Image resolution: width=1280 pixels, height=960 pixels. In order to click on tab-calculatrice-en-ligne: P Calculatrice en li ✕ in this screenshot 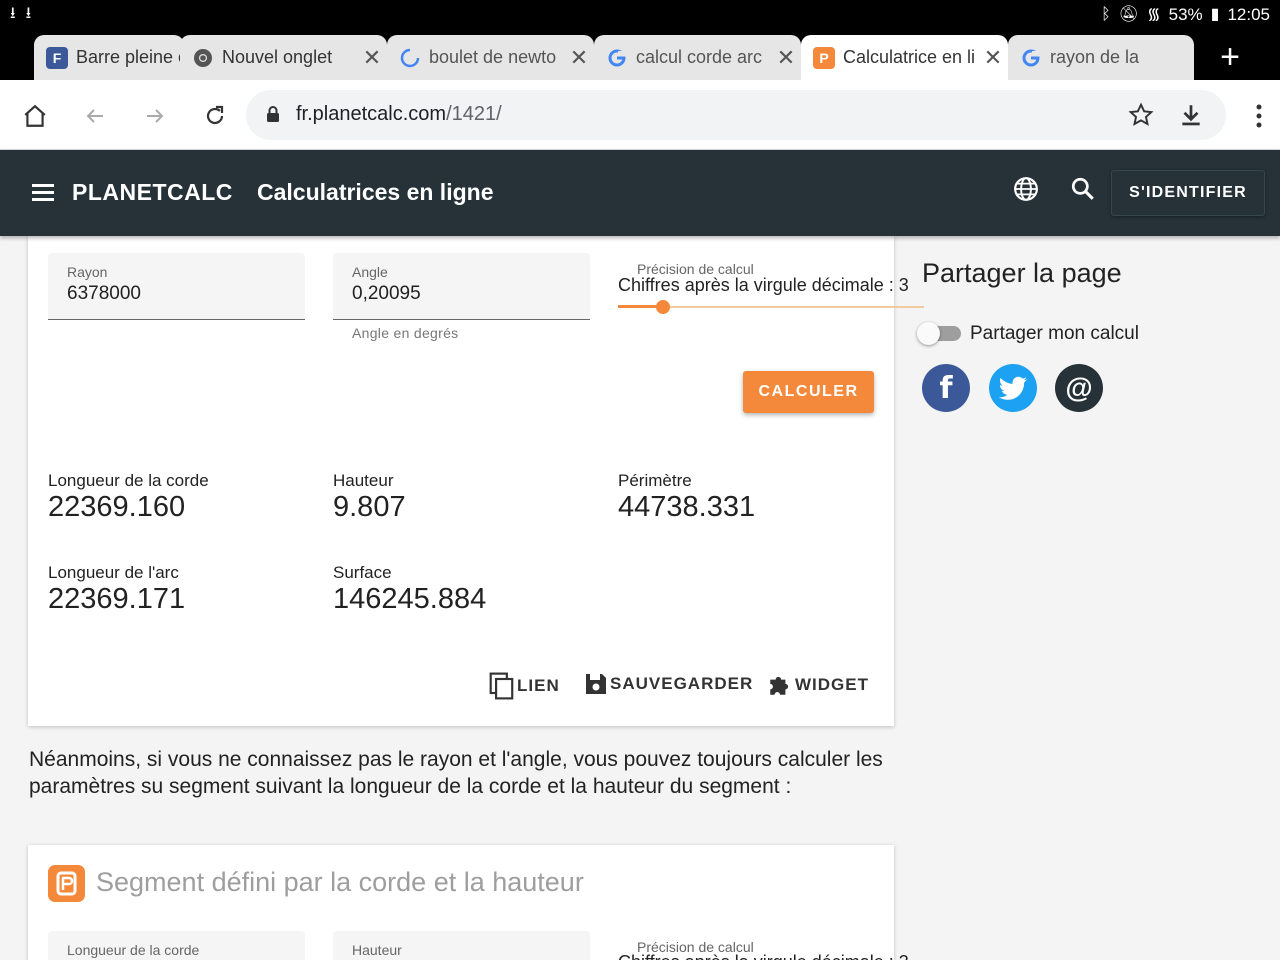, I will do `click(904, 57)`.